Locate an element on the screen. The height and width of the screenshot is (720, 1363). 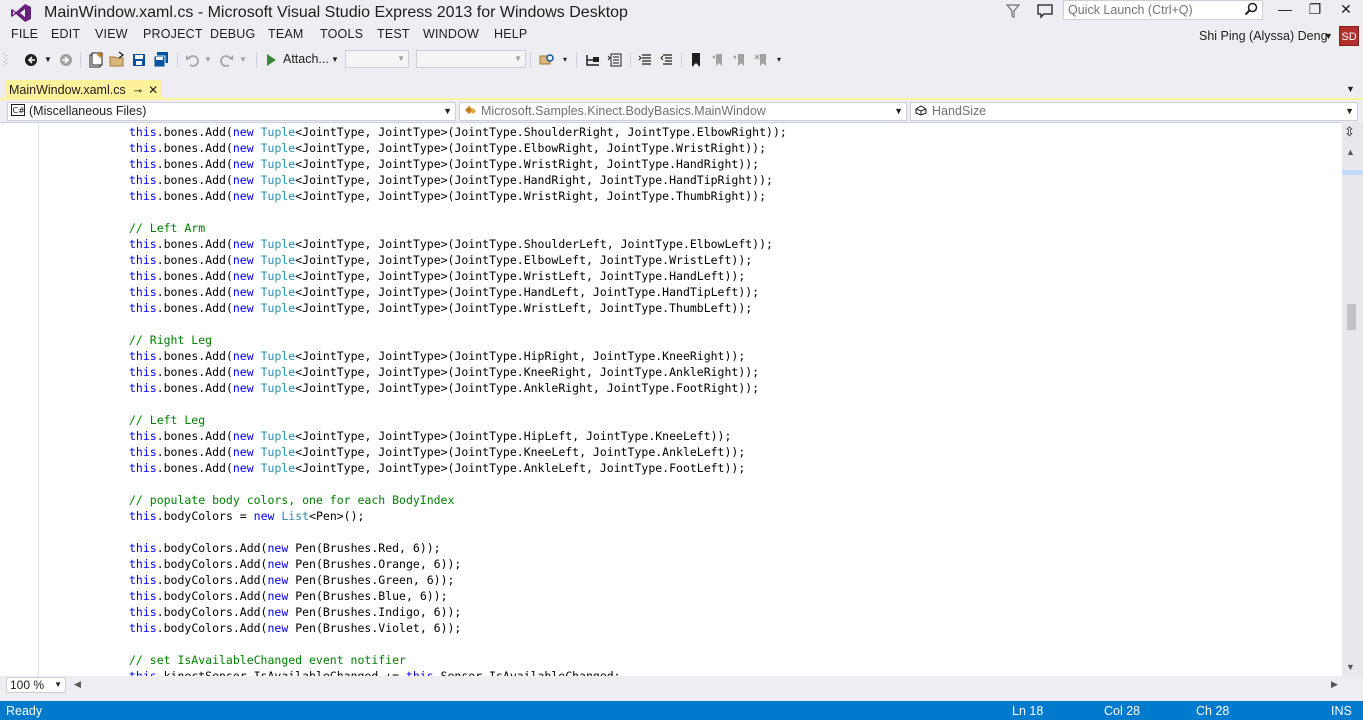
start-debugging-play-icon is located at coordinates (271, 60).